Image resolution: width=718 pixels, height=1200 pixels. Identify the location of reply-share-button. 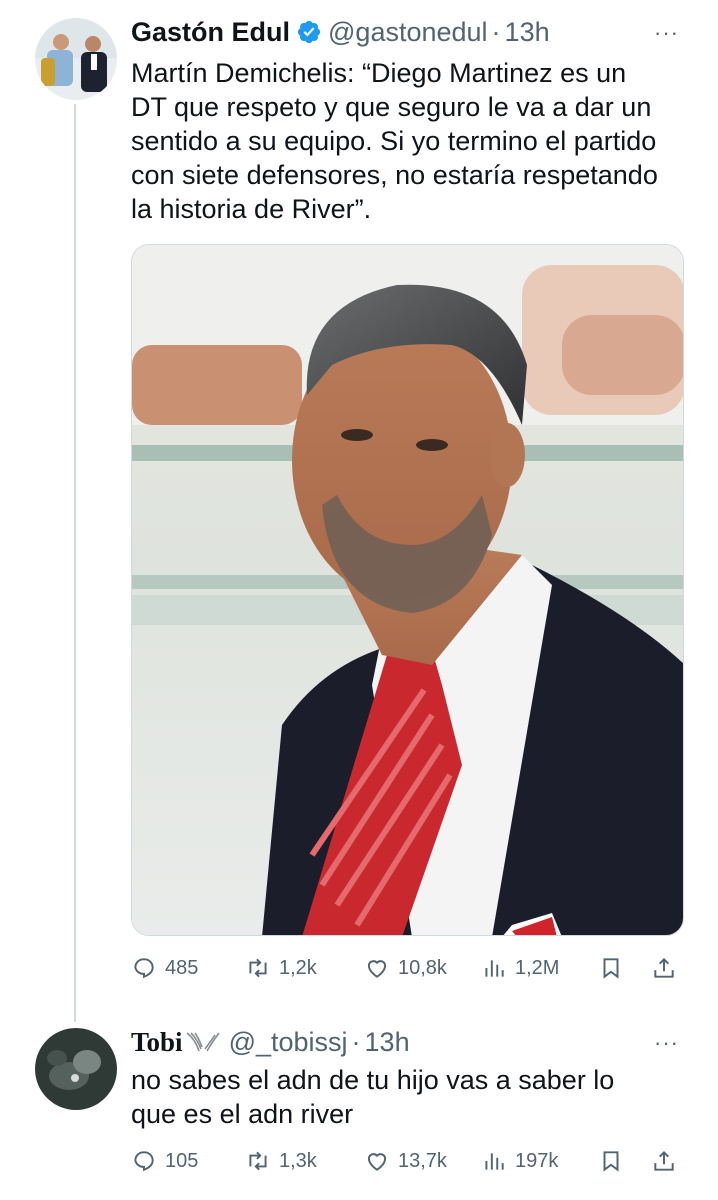
(664, 1161).